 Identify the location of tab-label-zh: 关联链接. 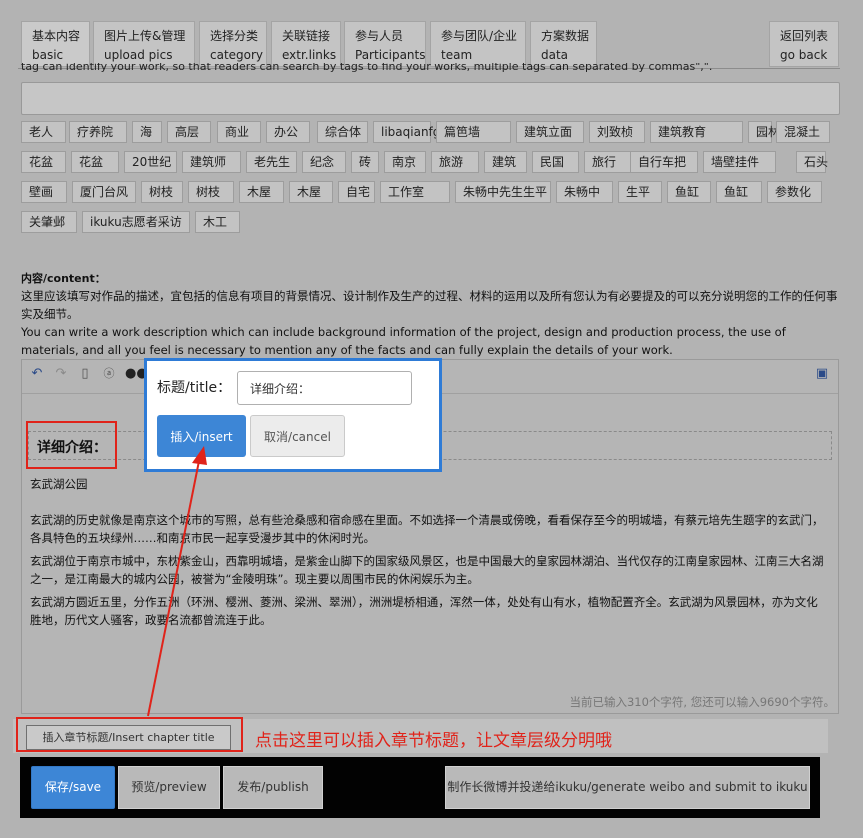
(306, 36).